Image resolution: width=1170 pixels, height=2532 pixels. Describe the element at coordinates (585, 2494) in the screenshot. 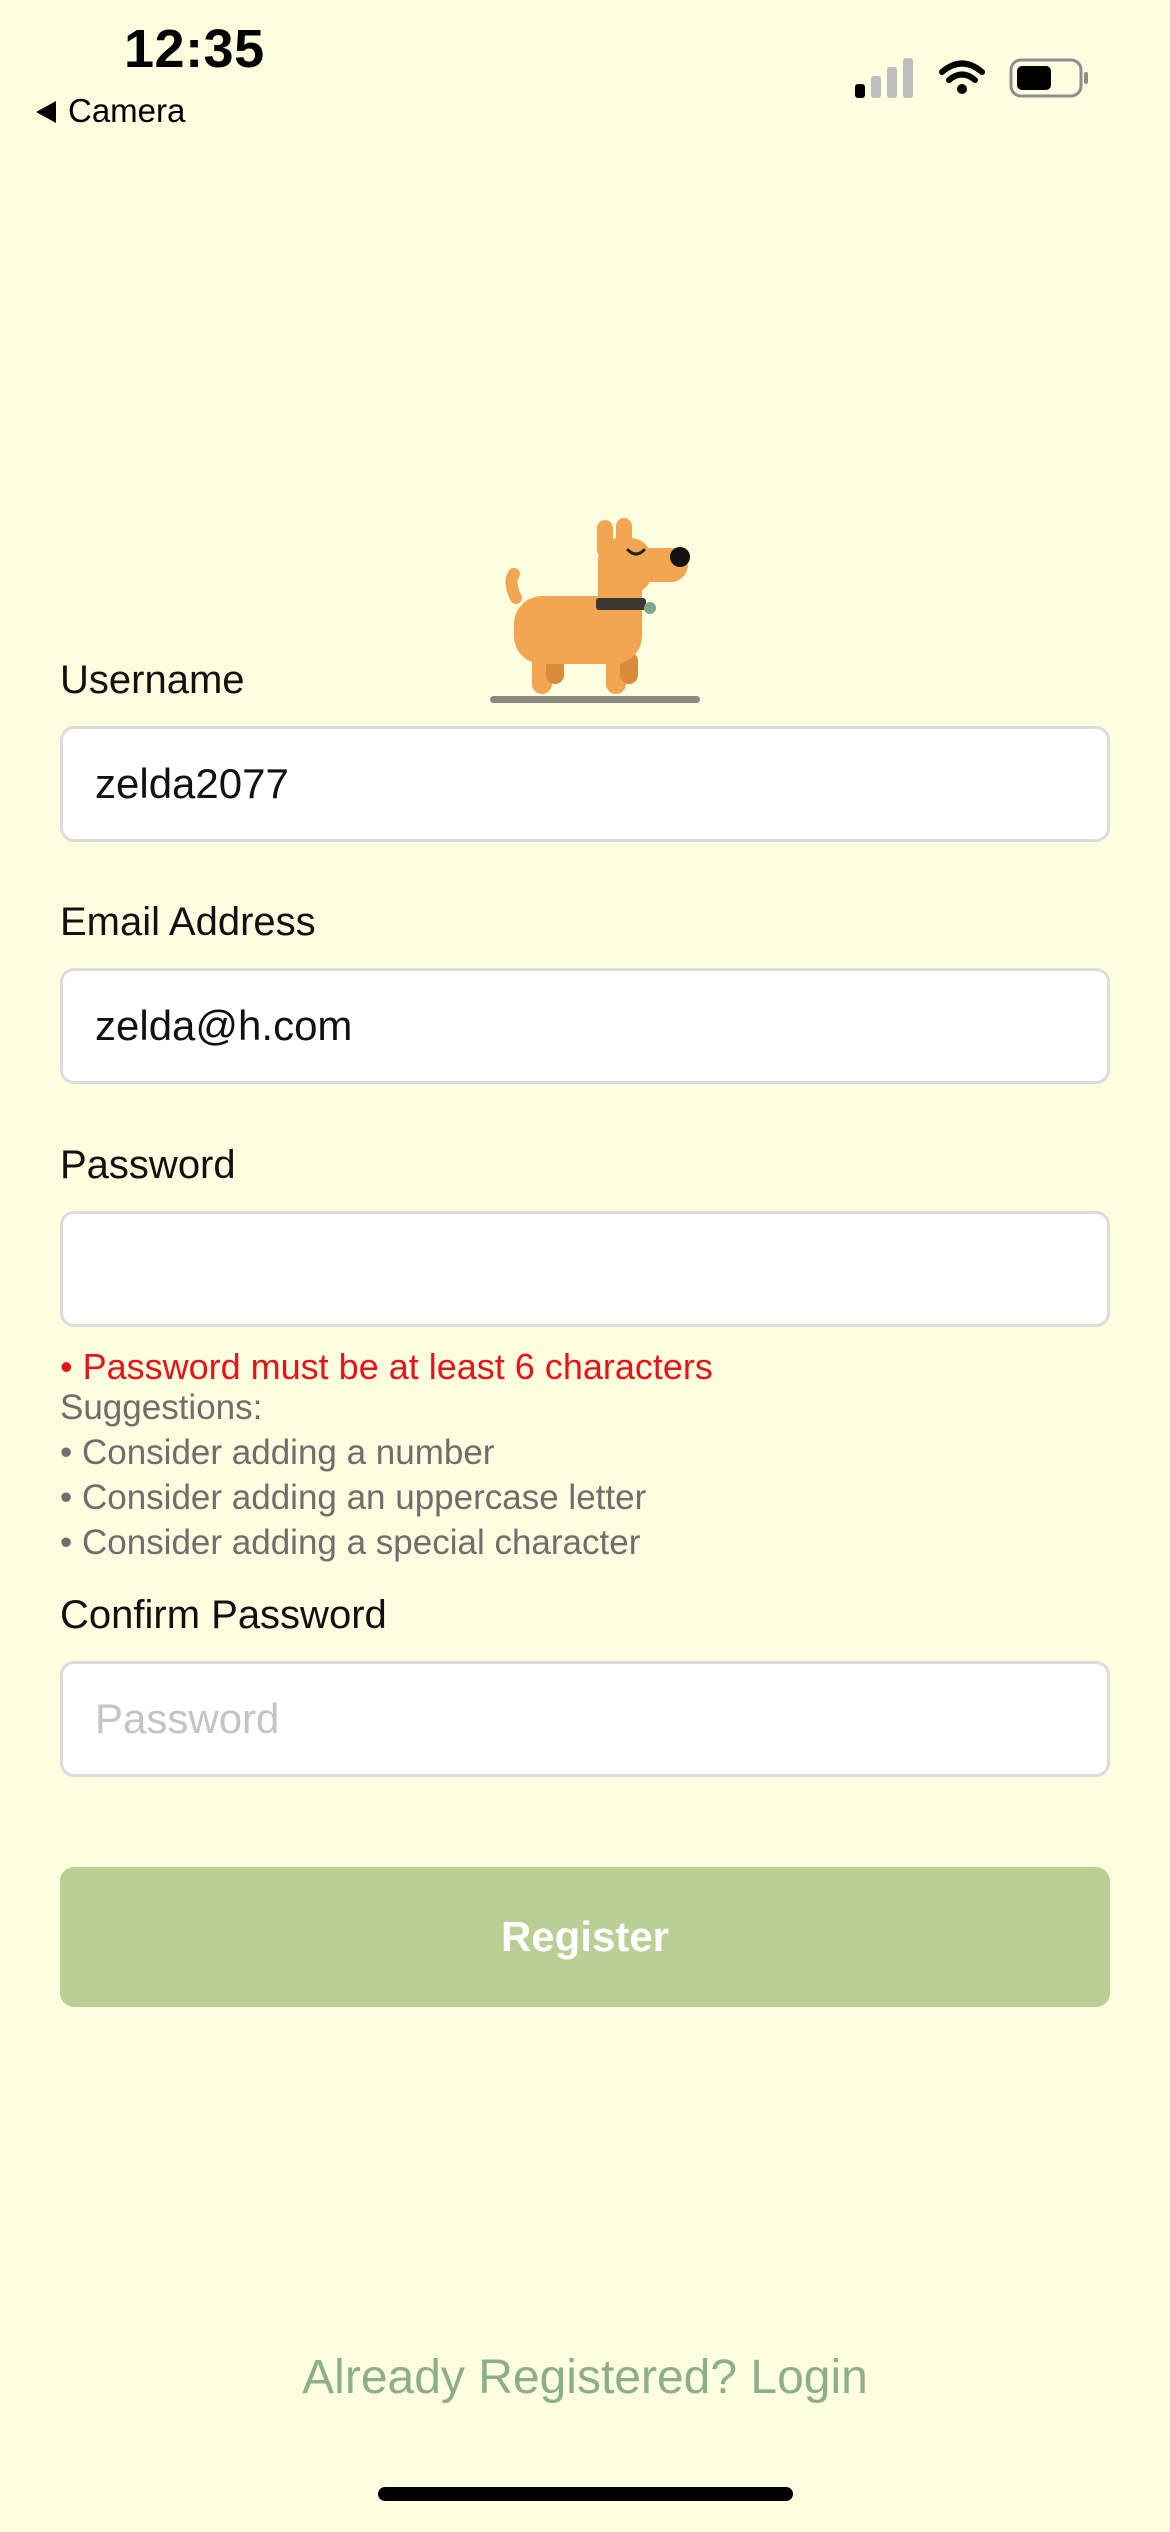

I see `home-indicator` at that location.